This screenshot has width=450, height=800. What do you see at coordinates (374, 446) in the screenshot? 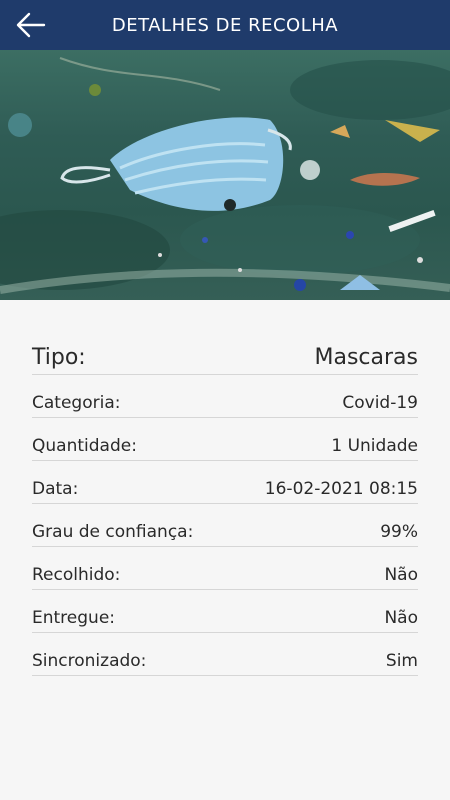
I see `detail-value: 1 Unidade` at bounding box center [374, 446].